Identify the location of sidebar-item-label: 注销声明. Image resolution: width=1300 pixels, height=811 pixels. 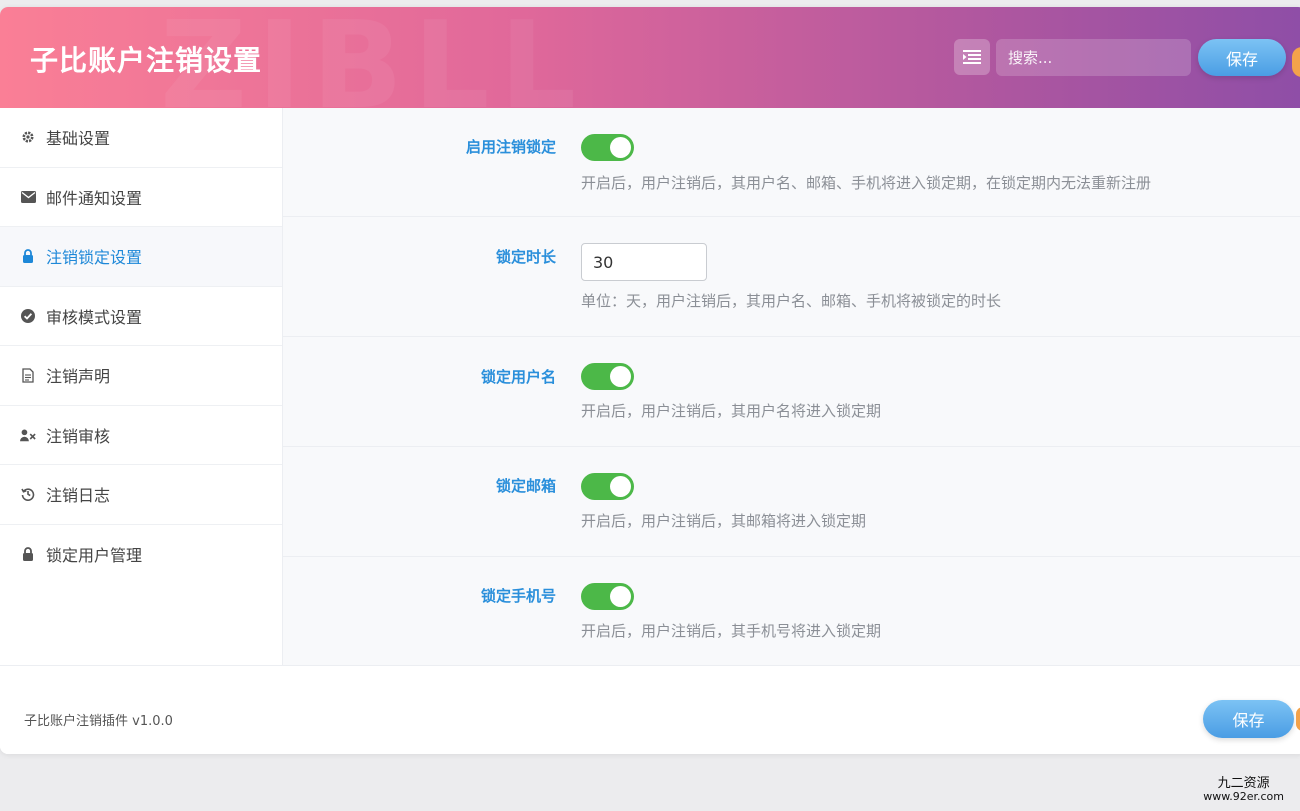
(78, 377).